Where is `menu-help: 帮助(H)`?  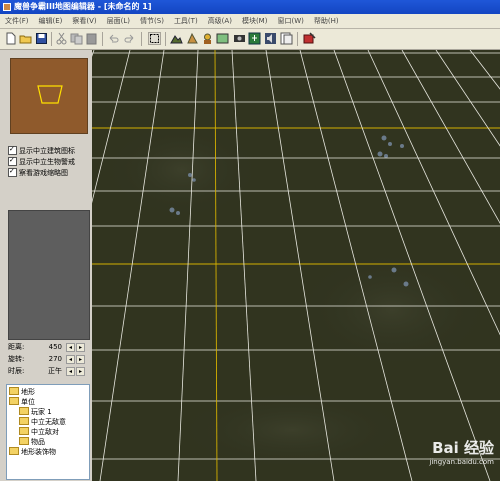
menu-help: 帮助(H) is located at coordinates (326, 21).